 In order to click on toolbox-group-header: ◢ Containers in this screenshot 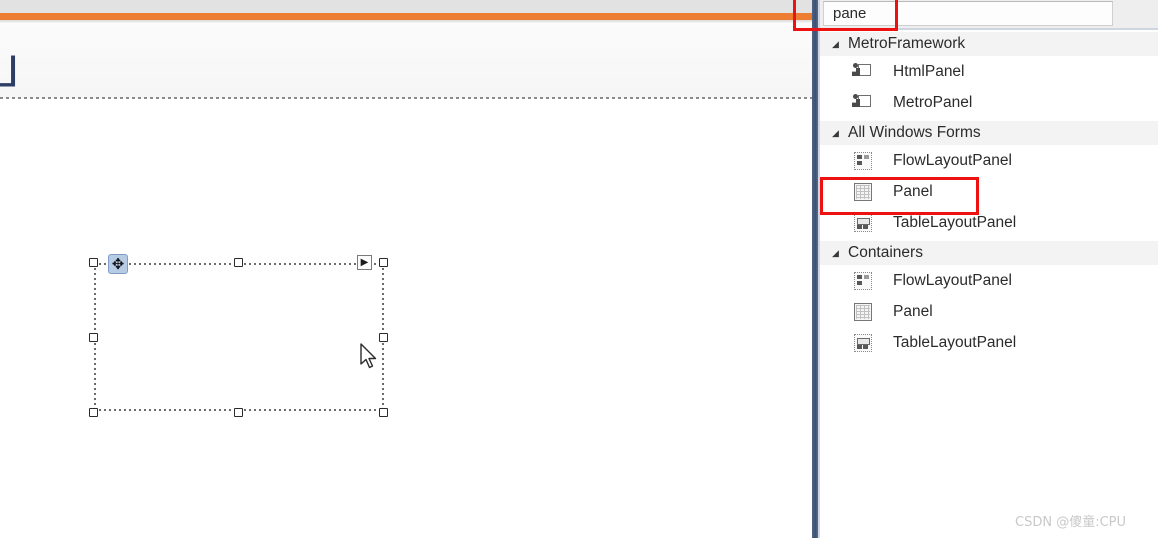, I will do `click(989, 253)`.